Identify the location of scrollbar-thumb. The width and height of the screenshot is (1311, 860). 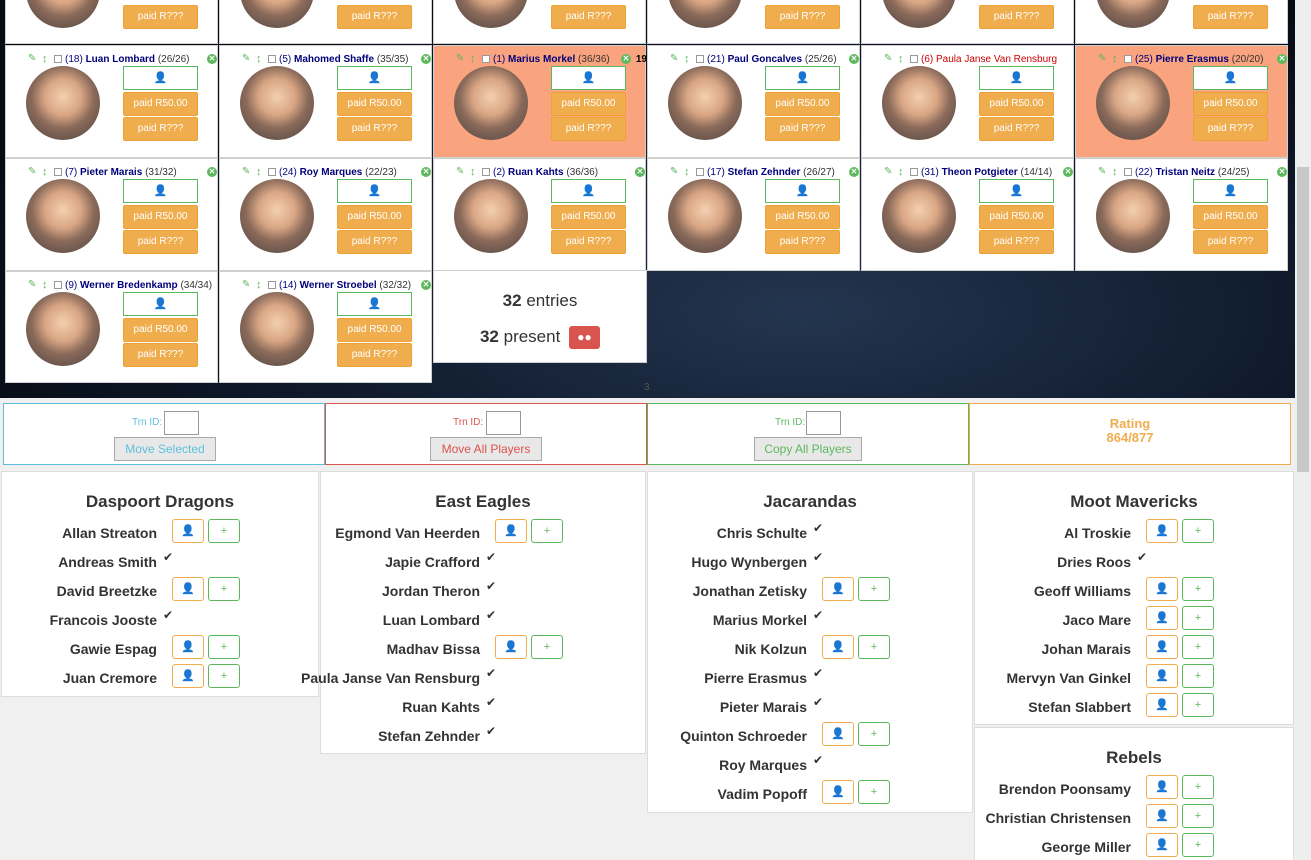
(1303, 319).